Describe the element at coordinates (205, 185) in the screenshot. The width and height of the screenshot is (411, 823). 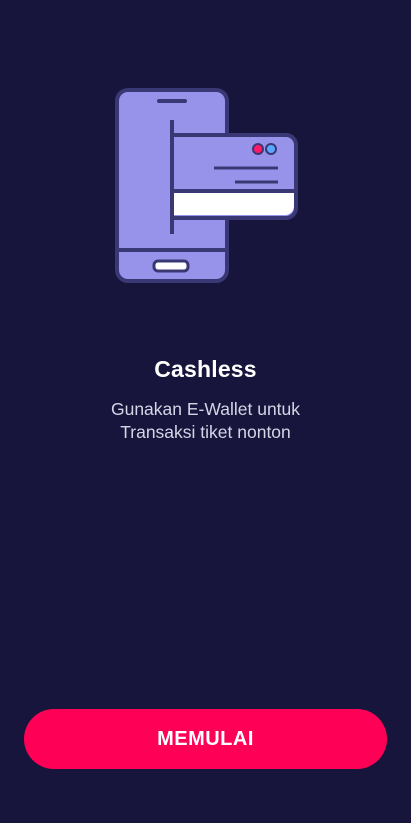
I see `phone-with-card-icon` at that location.